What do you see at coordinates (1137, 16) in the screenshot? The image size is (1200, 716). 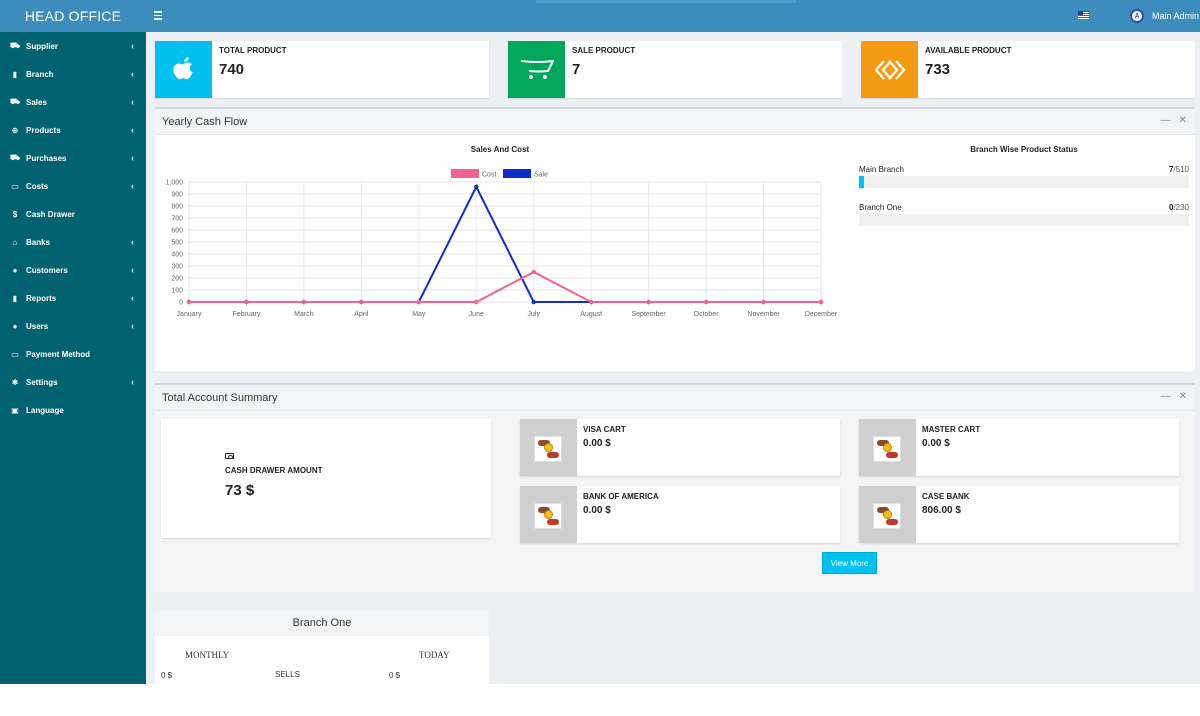 I see `avatar: A` at bounding box center [1137, 16].